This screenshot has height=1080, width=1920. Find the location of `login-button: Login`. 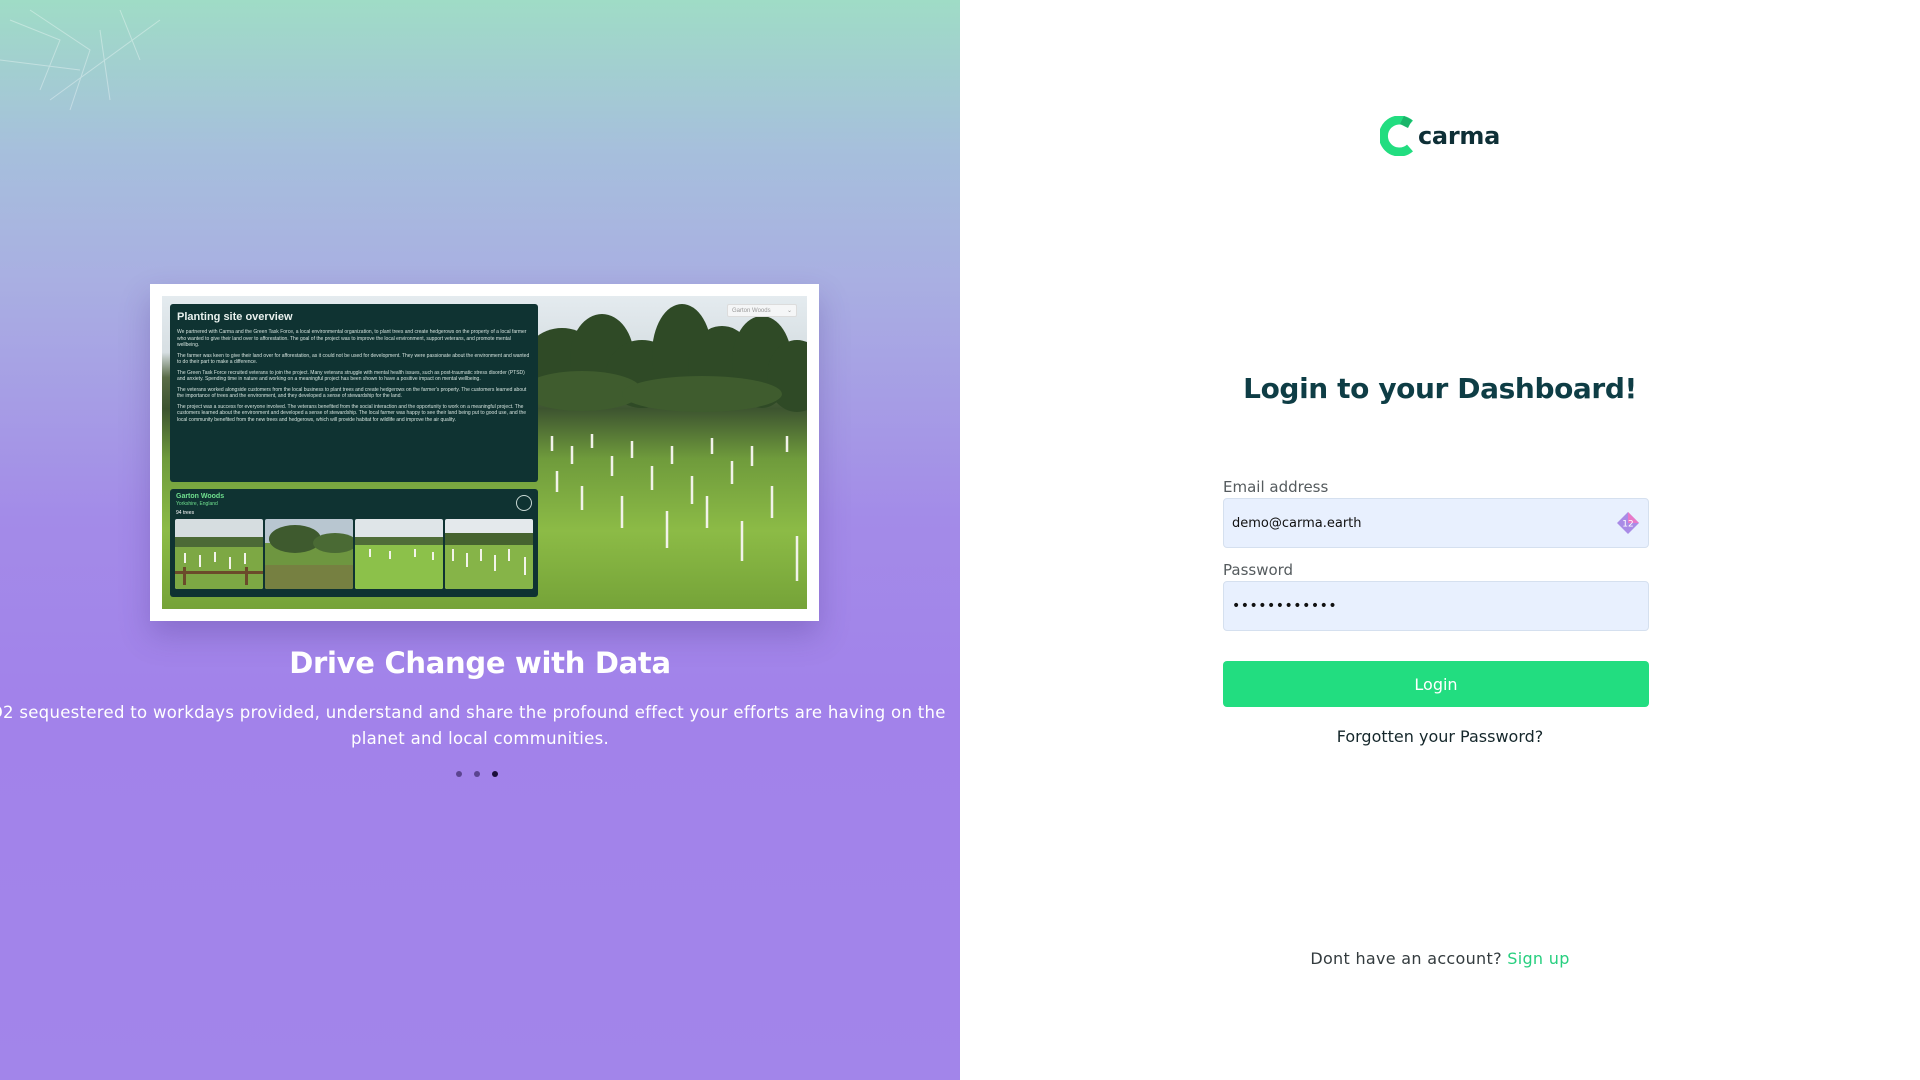

login-button: Login is located at coordinates (1436, 684).